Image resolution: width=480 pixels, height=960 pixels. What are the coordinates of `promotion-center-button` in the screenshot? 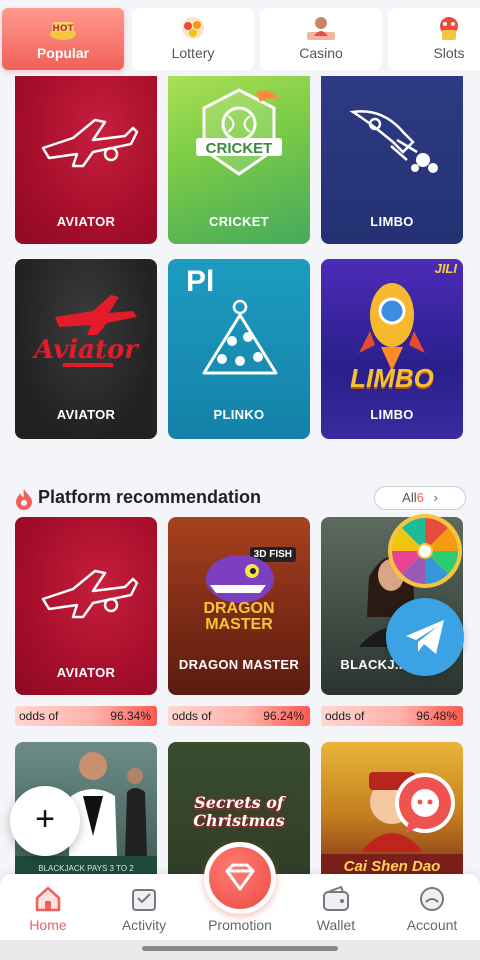 It's located at (240, 878).